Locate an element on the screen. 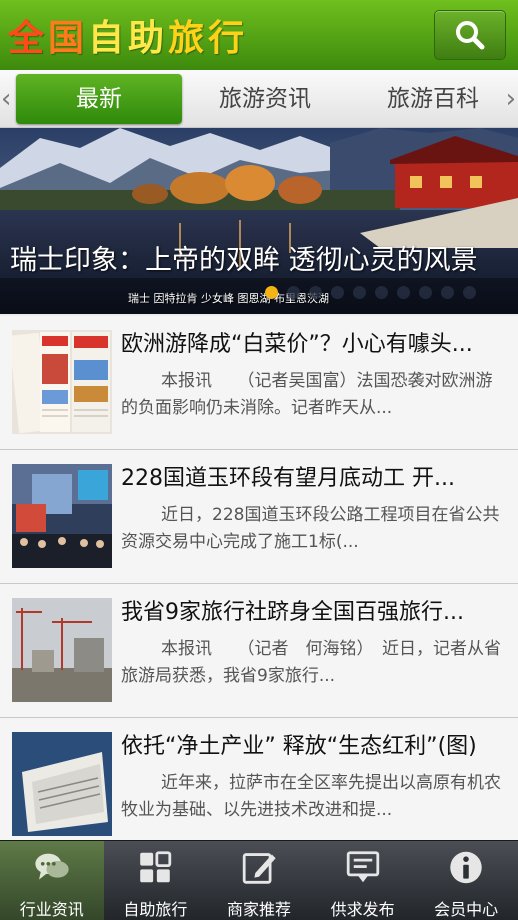  app-title-char: 行 is located at coordinates (228, 38).